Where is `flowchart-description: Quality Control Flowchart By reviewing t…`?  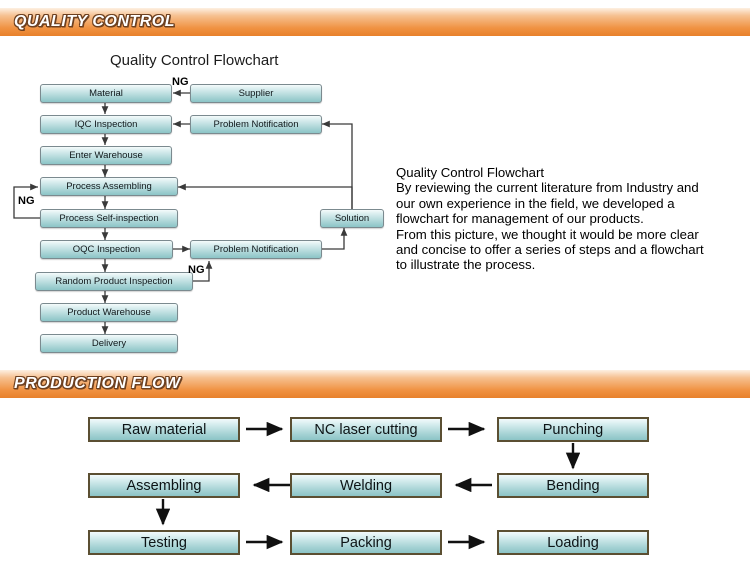 flowchart-description: Quality Control Flowchart By reviewing t… is located at coordinates (550, 219).